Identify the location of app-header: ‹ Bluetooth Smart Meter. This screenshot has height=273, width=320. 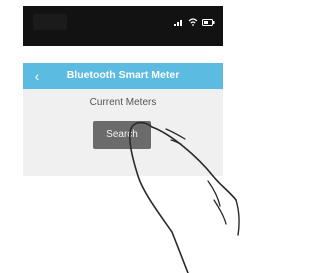
(123, 76).